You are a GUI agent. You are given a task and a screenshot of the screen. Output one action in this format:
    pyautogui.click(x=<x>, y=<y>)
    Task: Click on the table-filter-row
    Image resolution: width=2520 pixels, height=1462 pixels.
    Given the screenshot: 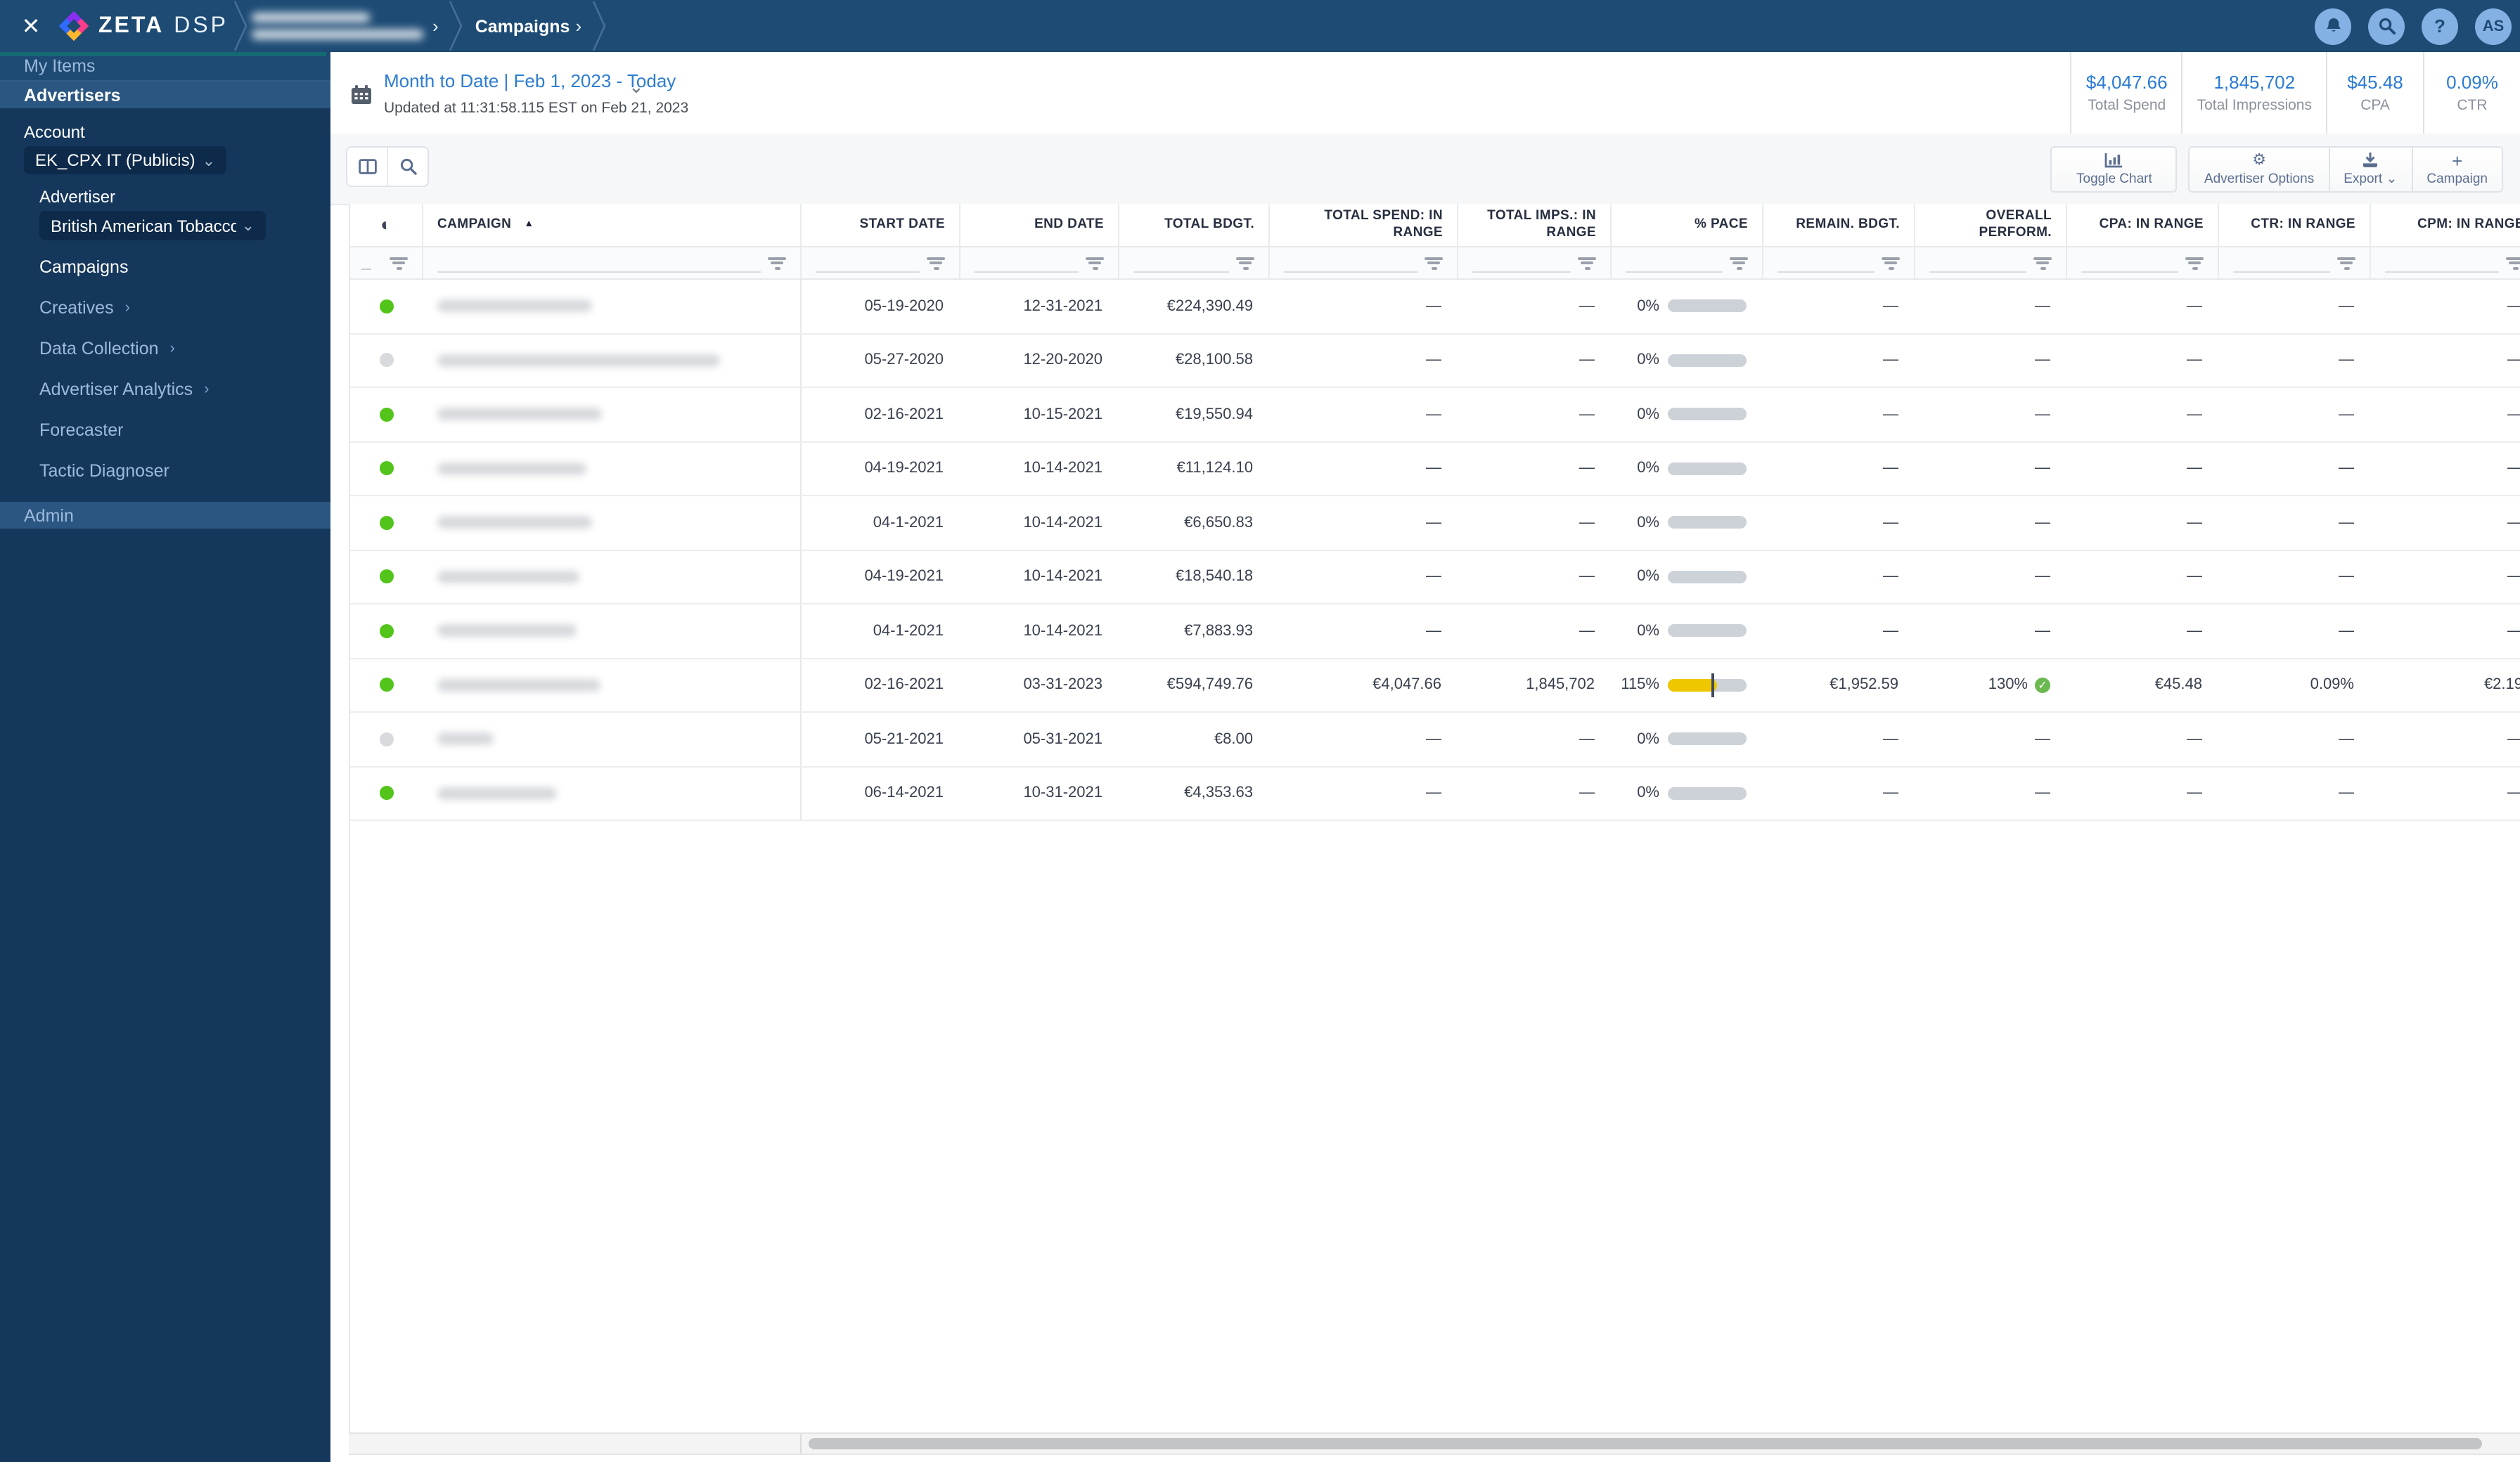 What is the action you would take?
    pyautogui.click(x=1435, y=263)
    